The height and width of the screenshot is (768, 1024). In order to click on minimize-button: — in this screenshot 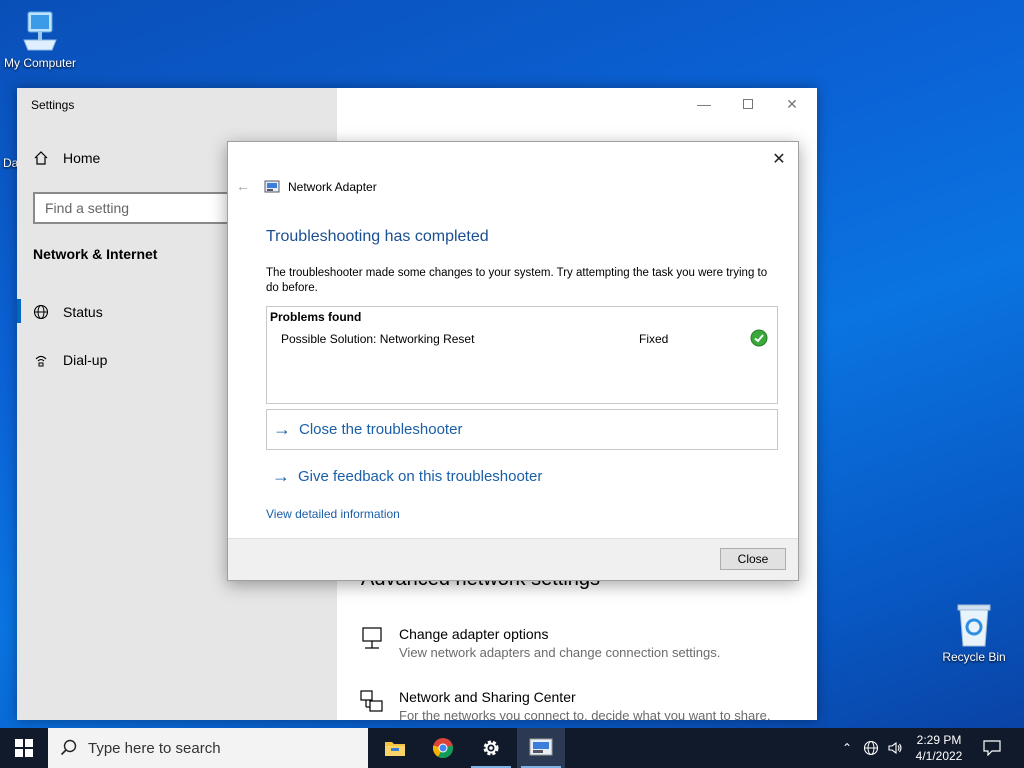, I will do `click(704, 104)`.